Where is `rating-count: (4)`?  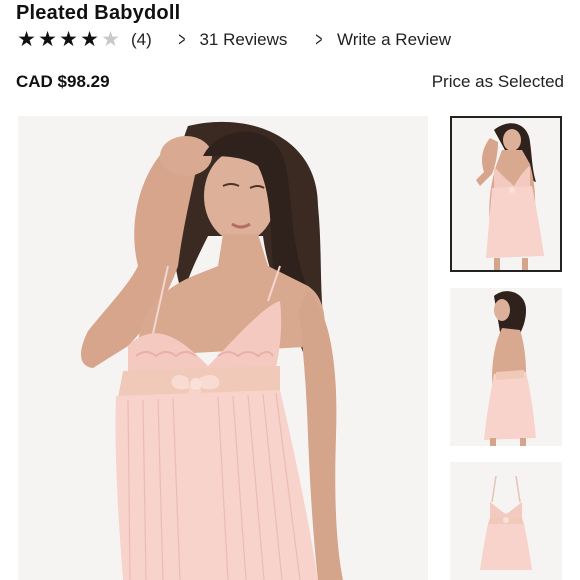
rating-count: (4) is located at coordinates (141, 39).